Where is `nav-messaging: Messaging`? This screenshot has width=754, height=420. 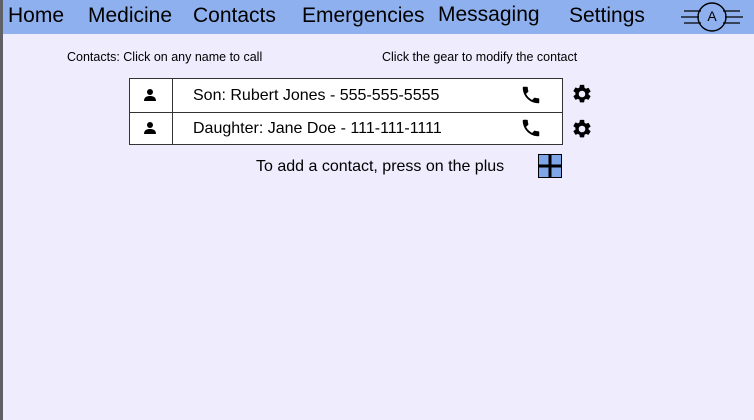
nav-messaging: Messaging is located at coordinates (489, 15).